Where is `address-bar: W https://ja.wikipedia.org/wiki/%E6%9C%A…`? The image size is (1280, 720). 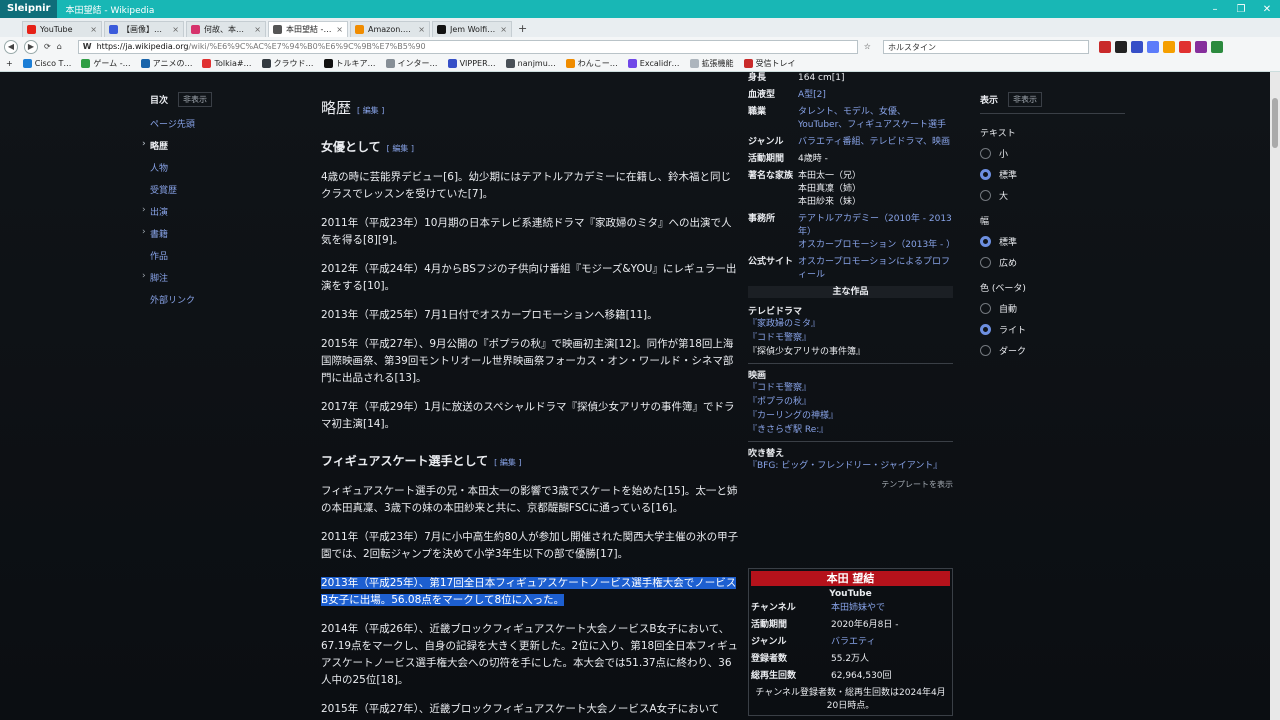 address-bar: W https://ja.wikipedia.org/wiki/%E6%9C%A… is located at coordinates (467, 46).